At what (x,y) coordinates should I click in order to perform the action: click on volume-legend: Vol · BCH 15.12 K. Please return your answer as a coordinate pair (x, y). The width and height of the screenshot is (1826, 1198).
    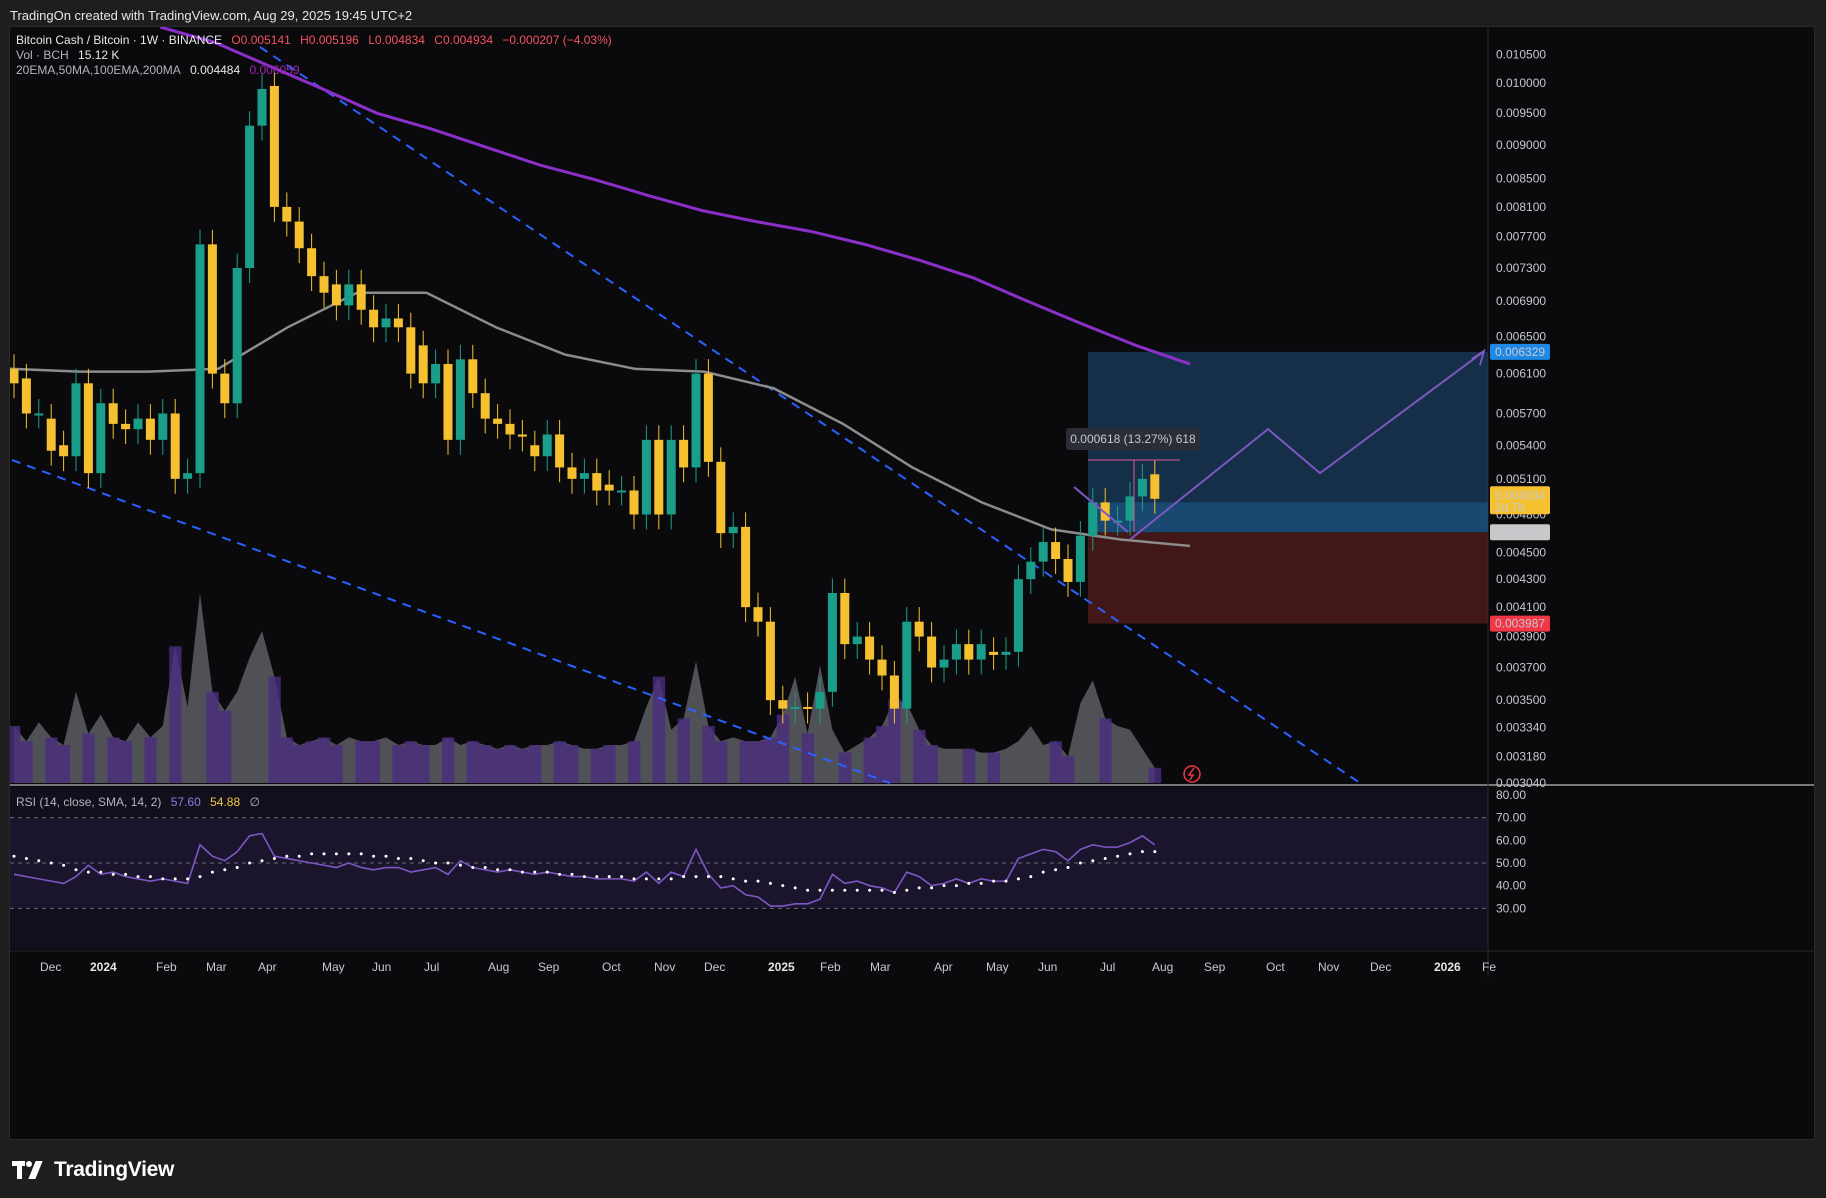
    Looking at the image, I should click on (70, 55).